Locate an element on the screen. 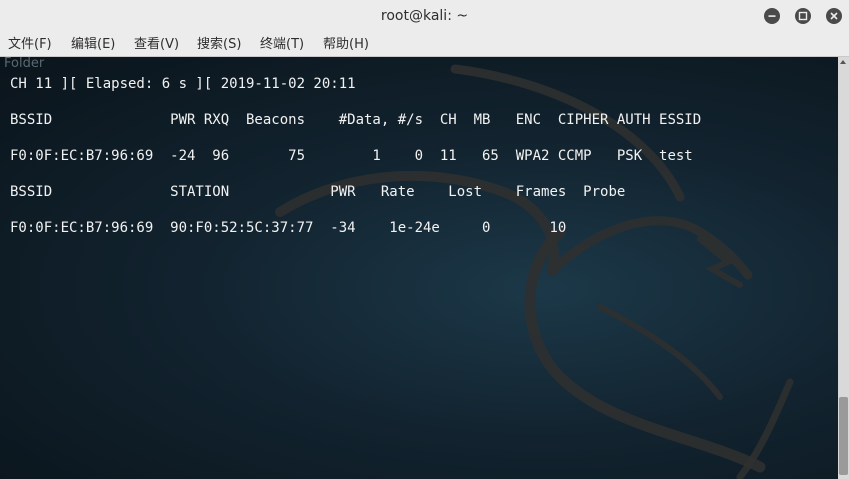  station-table-header: BSSID STATION PWR Rate Lost Frames Probe is located at coordinates (318, 192).